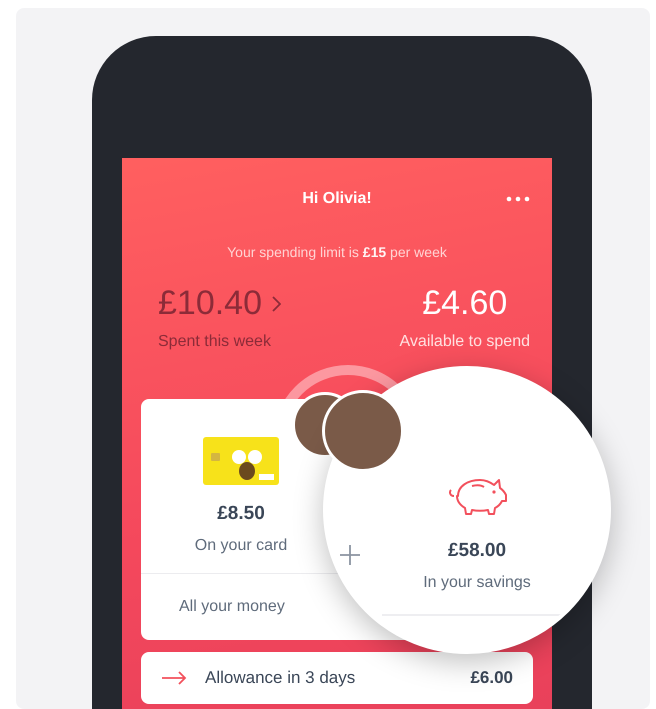 This screenshot has height=709, width=656. What do you see at coordinates (337, 199) in the screenshot?
I see `greeting: Hi Olivia!` at bounding box center [337, 199].